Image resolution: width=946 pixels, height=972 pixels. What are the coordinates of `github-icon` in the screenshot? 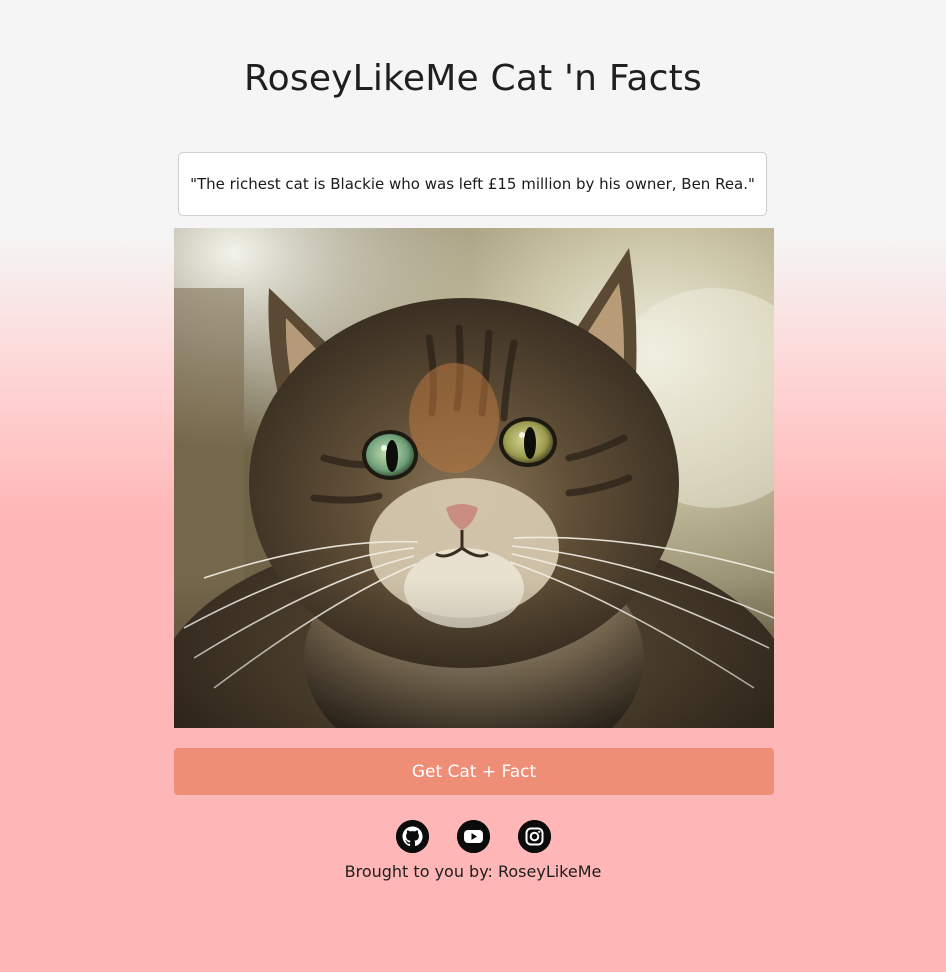 It's located at (412, 836).